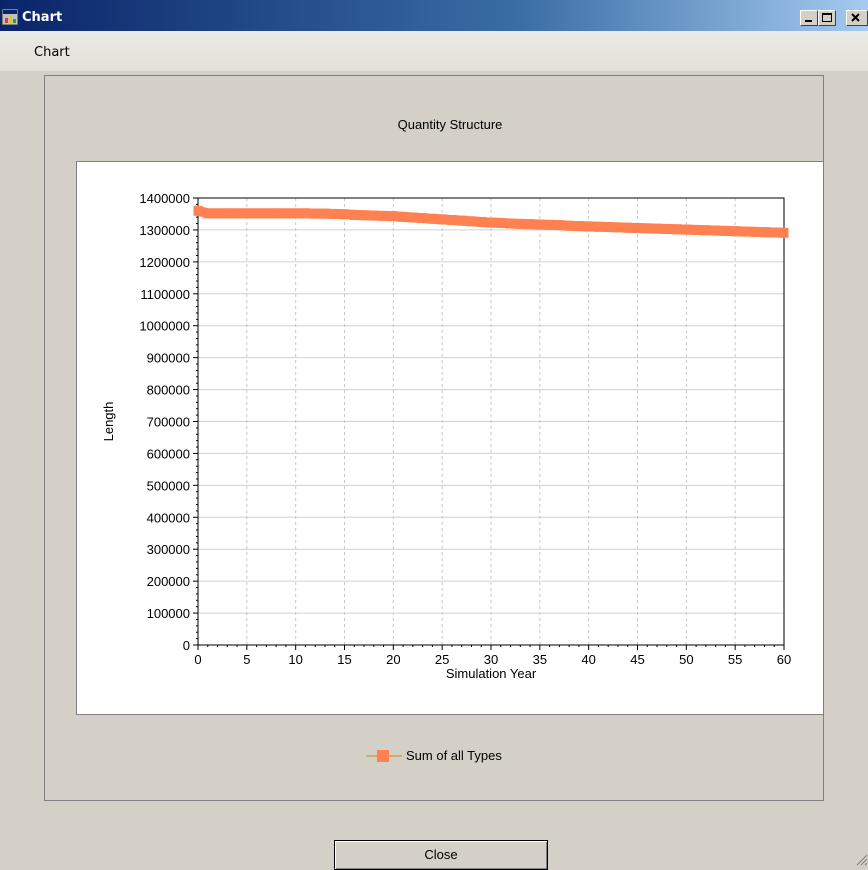 The height and width of the screenshot is (870, 868). Describe the element at coordinates (168, 358) in the screenshot. I see `y-tick-label: 900000` at that location.